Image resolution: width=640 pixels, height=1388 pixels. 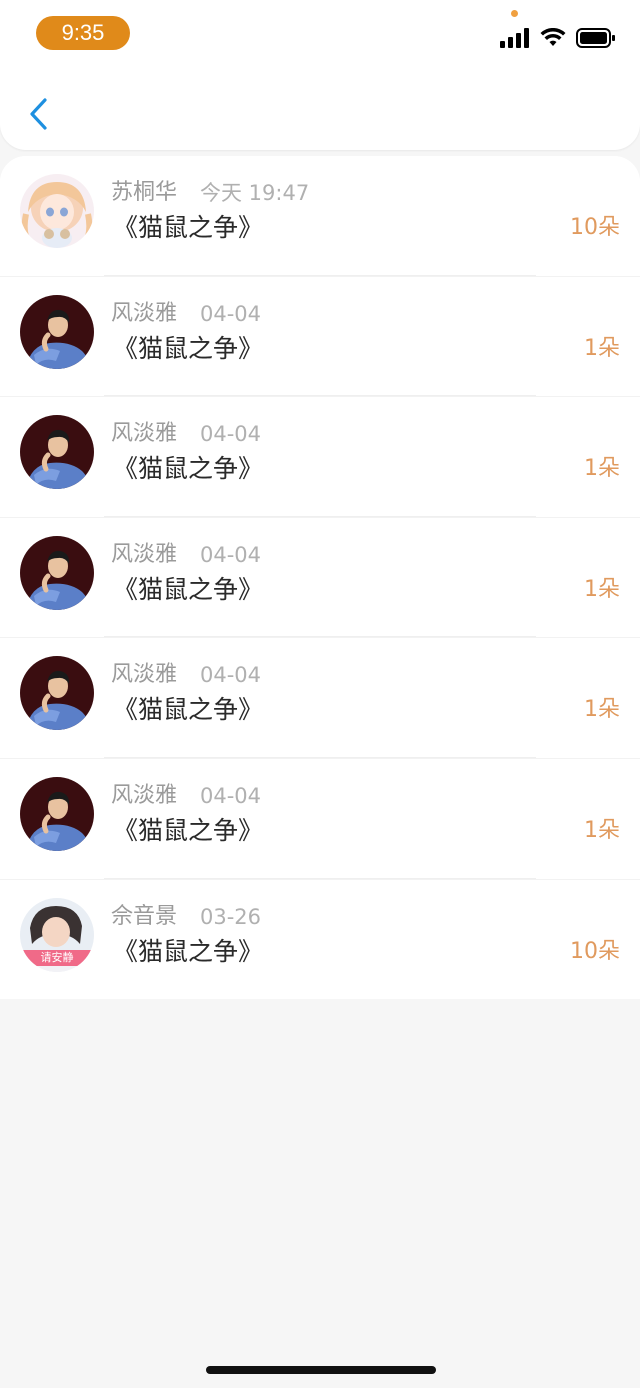 I want to click on signal-icon, so click(x=515, y=40).